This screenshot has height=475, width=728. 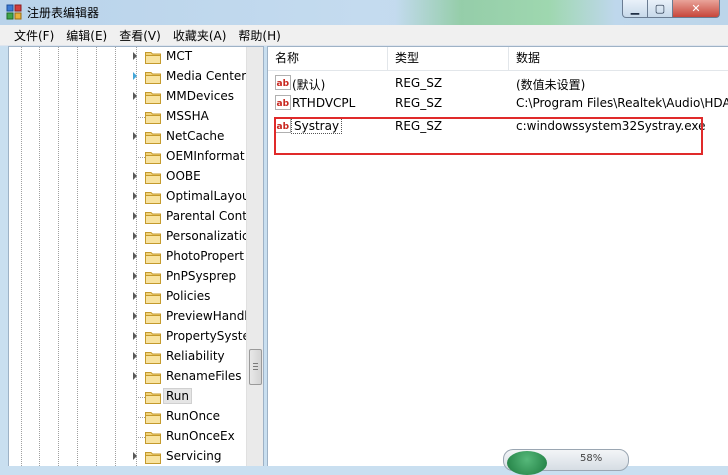 What do you see at coordinates (635, 9) in the screenshot?
I see `minimize-button: ▁` at bounding box center [635, 9].